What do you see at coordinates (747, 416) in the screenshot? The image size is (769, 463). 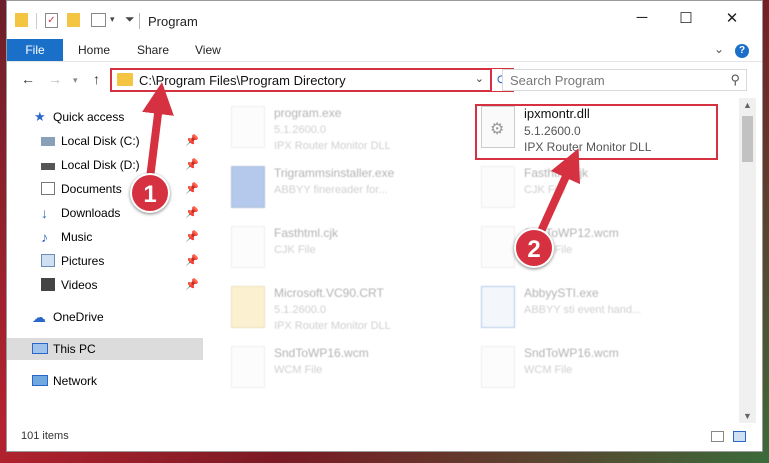 I see `scroll-down-icon: ▼` at bounding box center [747, 416].